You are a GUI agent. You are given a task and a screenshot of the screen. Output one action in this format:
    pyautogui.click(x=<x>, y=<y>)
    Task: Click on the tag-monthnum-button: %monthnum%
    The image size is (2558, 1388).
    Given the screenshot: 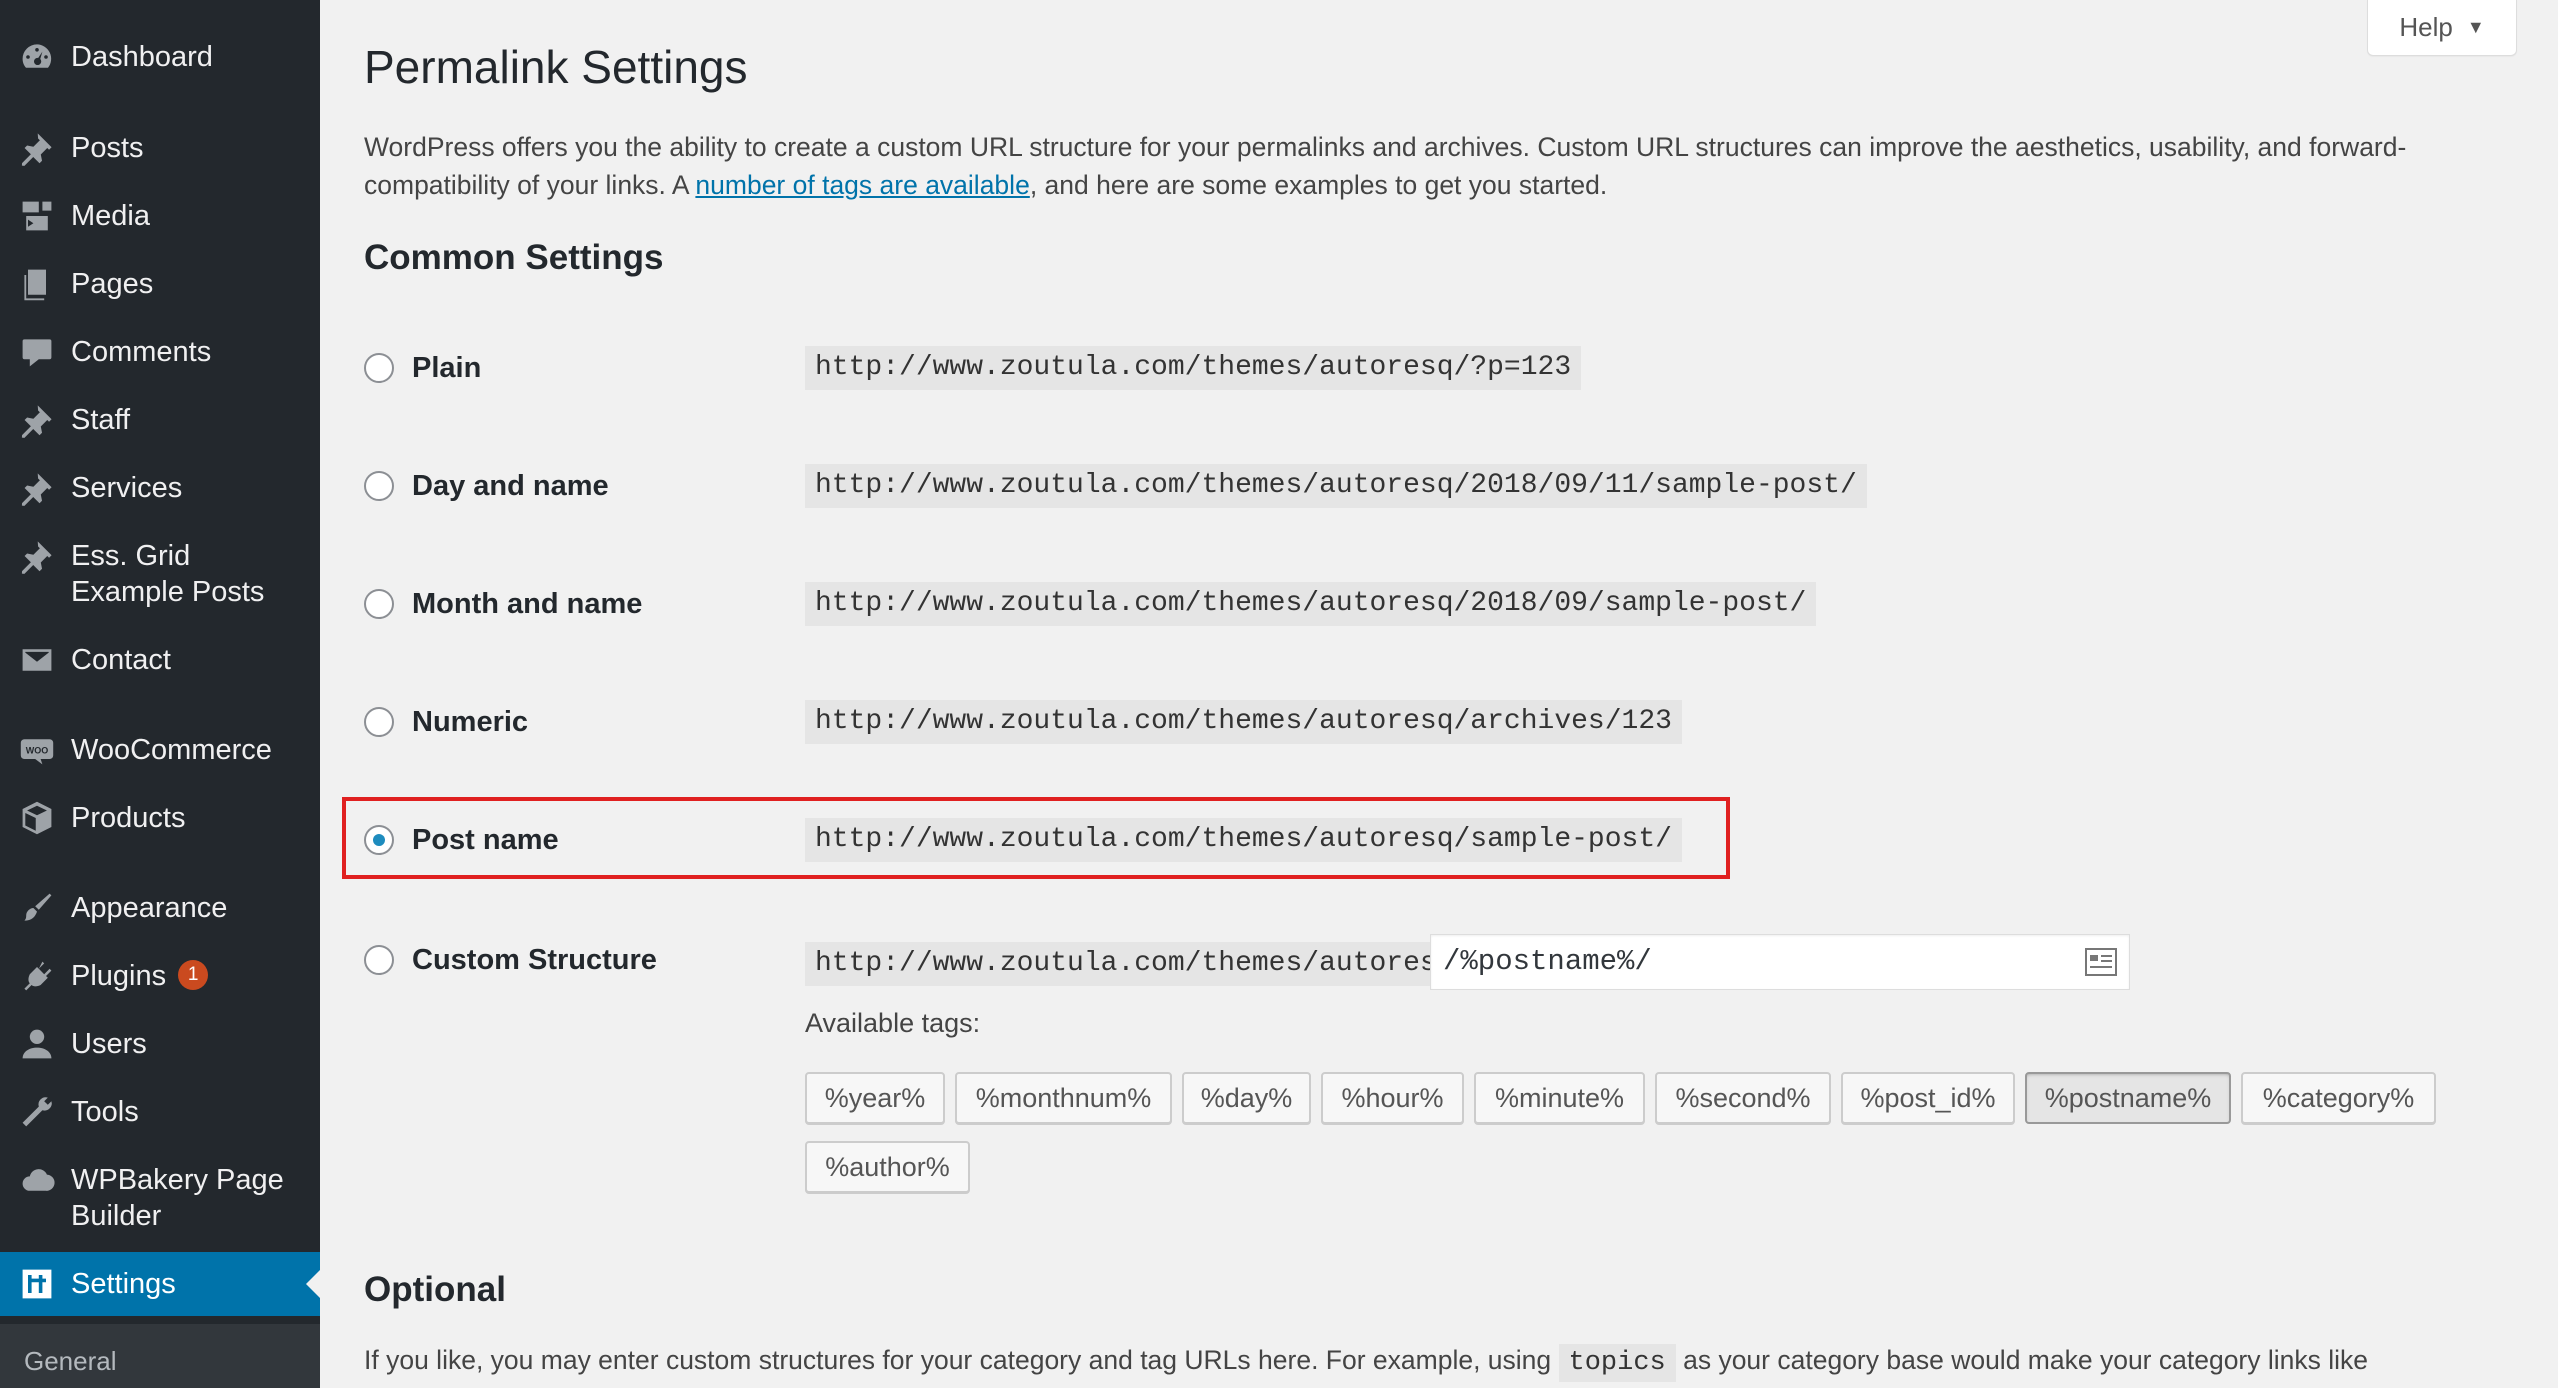 What is the action you would take?
    pyautogui.click(x=1063, y=1098)
    